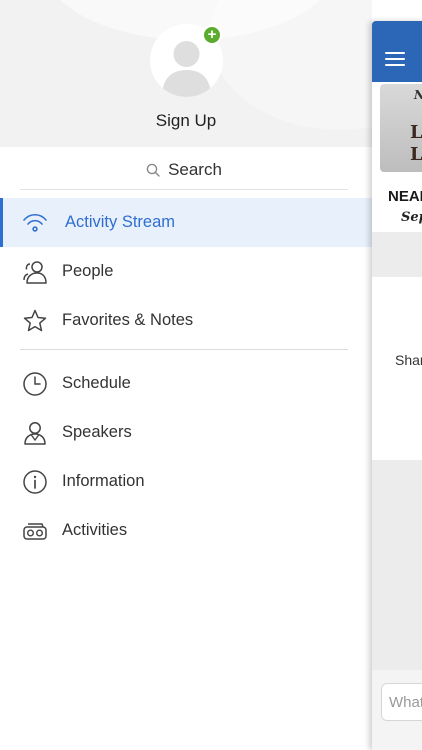 This screenshot has height=750, width=422. I want to click on star-icon, so click(35, 320).